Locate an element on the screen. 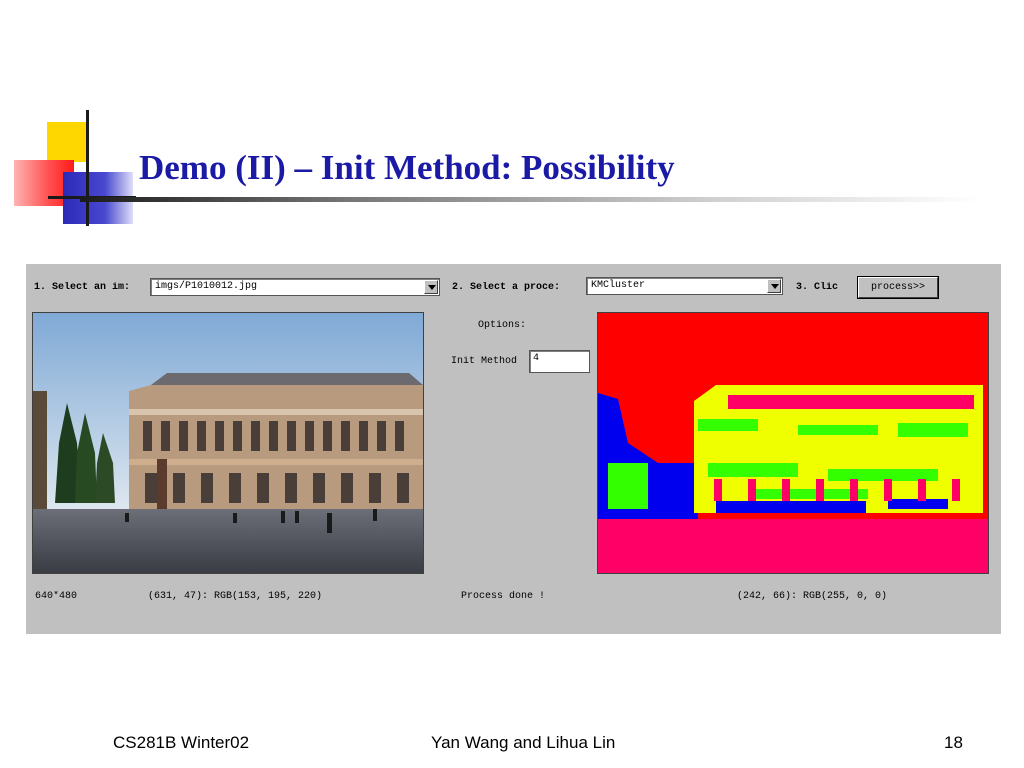 The height and width of the screenshot is (768, 1024). footer-left: CS281B Winter02 is located at coordinates (181, 742).